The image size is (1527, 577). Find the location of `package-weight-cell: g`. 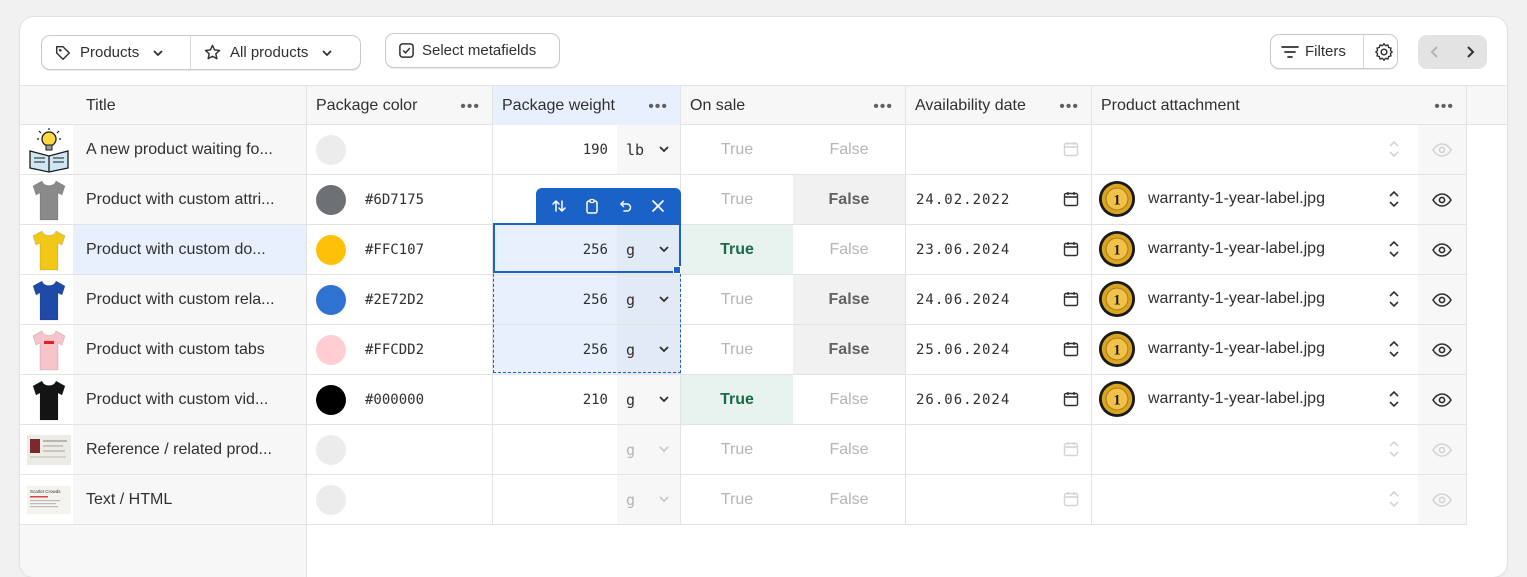

package-weight-cell: g is located at coordinates (587, 499).